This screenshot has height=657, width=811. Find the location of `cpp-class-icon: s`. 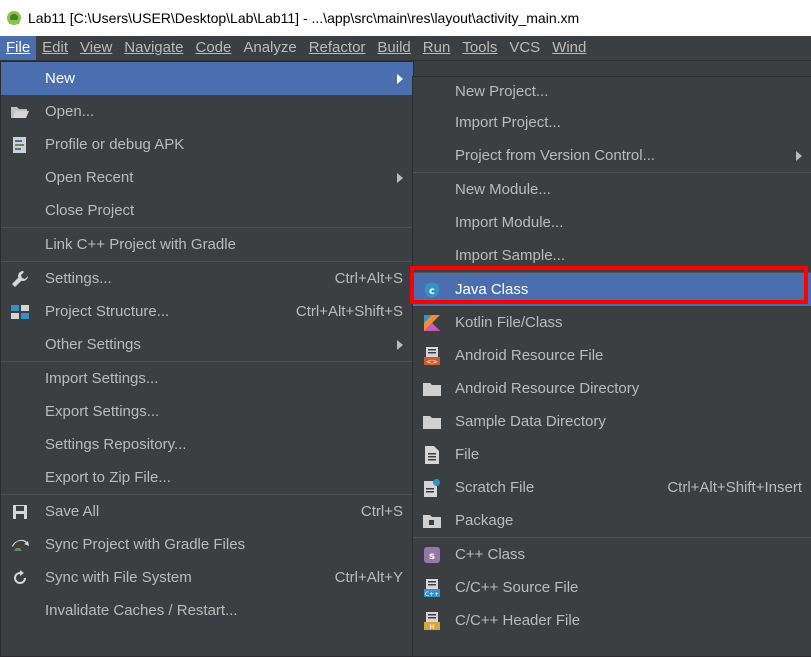

cpp-class-icon: s is located at coordinates (432, 555).